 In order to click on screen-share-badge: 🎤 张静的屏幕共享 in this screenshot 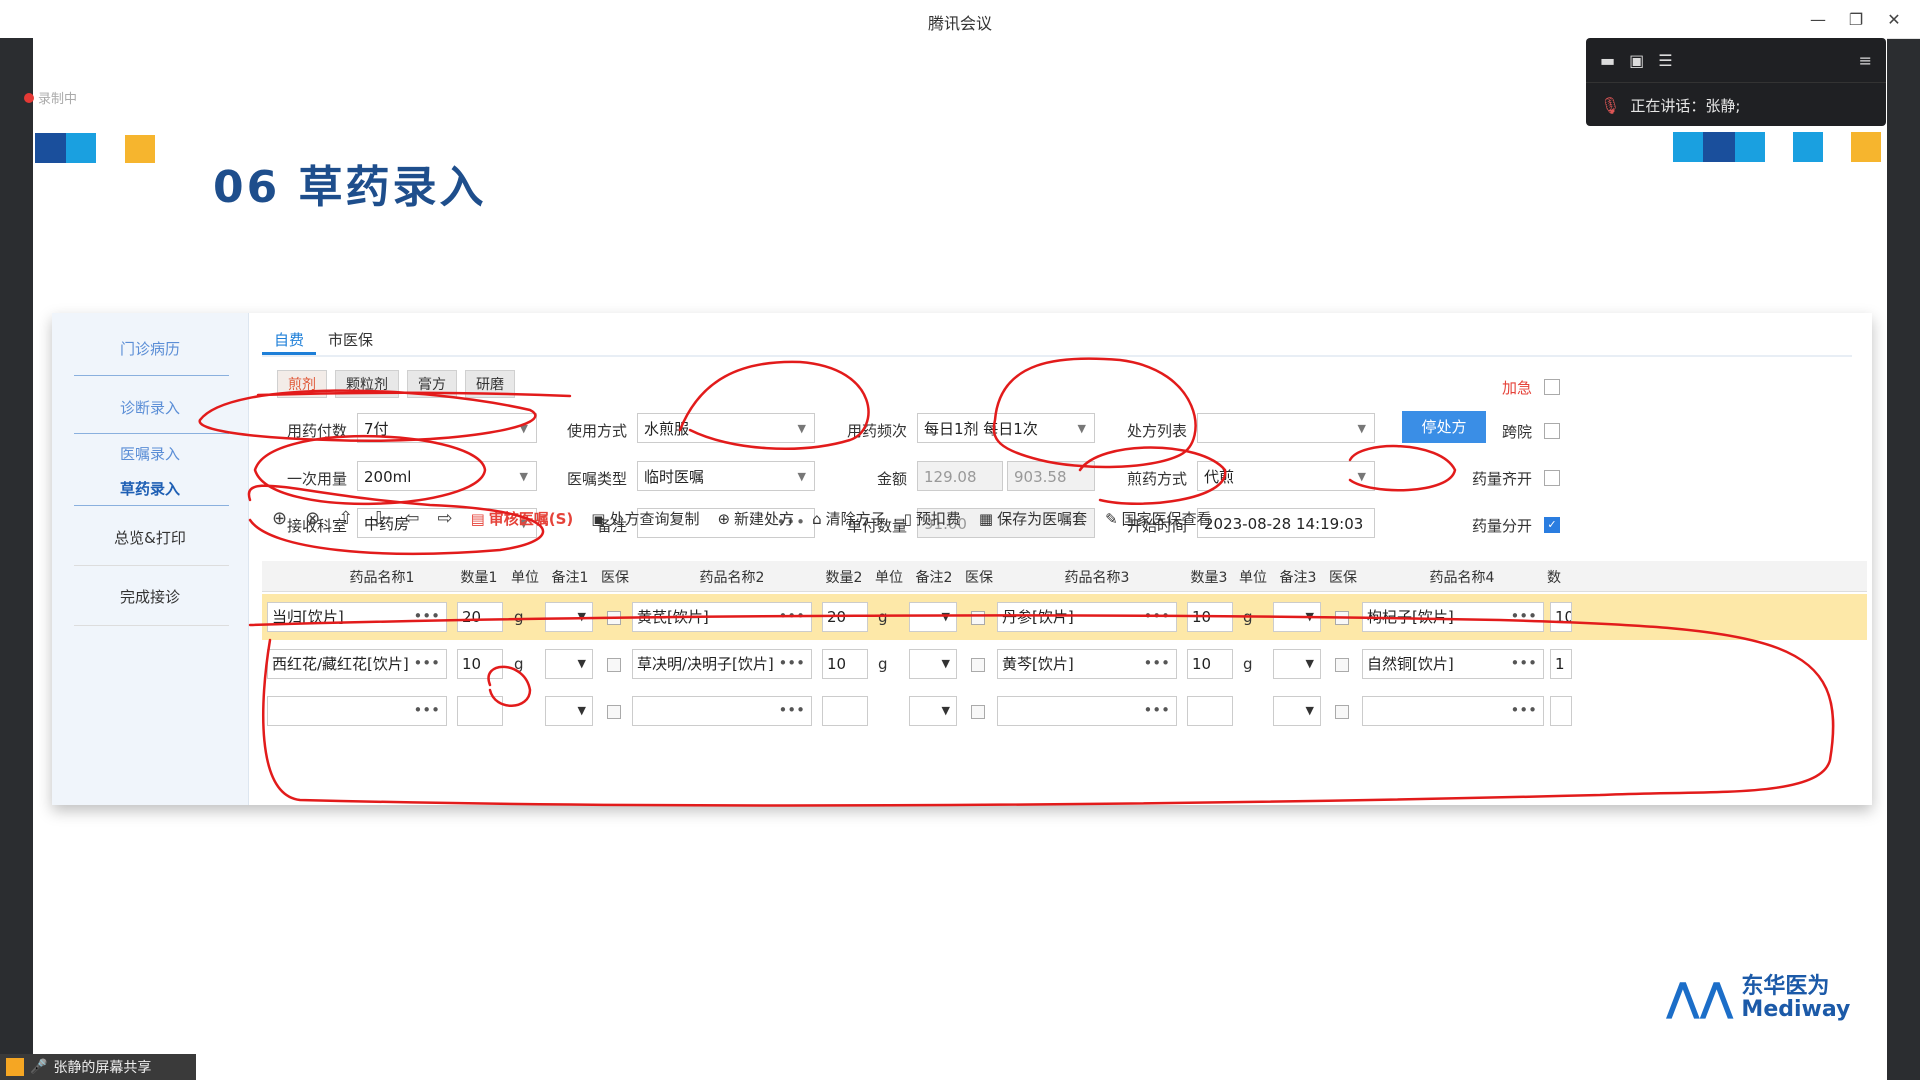, I will do `click(98, 1067)`.